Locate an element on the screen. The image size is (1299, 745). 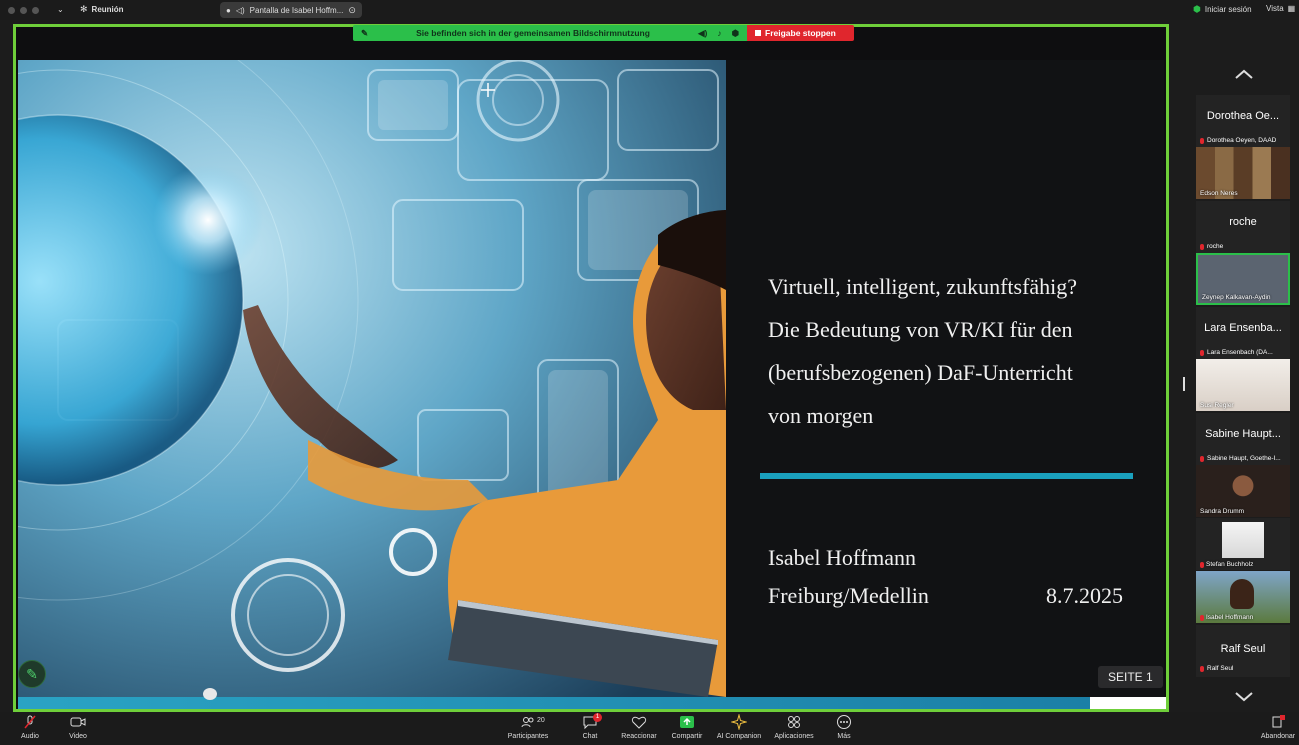
leave-button: Abandonar is located at coordinates (1273, 727).